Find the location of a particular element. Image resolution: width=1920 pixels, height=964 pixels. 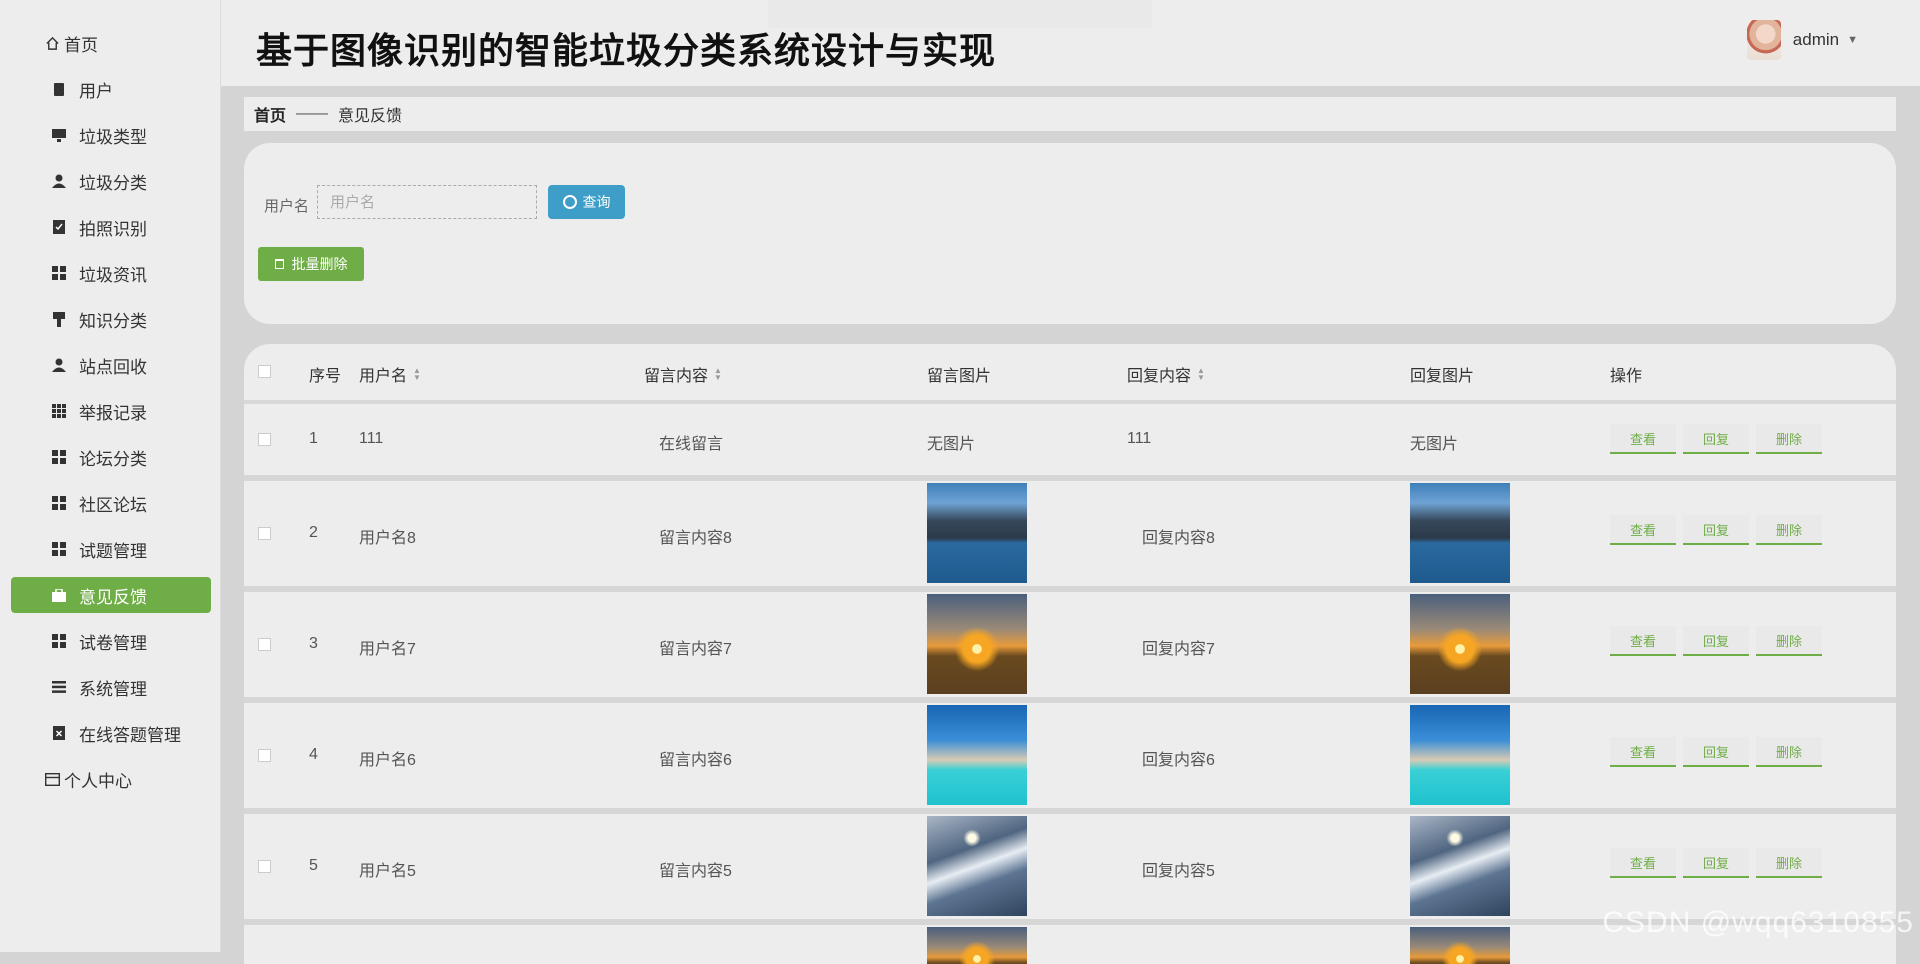

sidebar-item-system-management: 系统管理 is located at coordinates (111, 687).